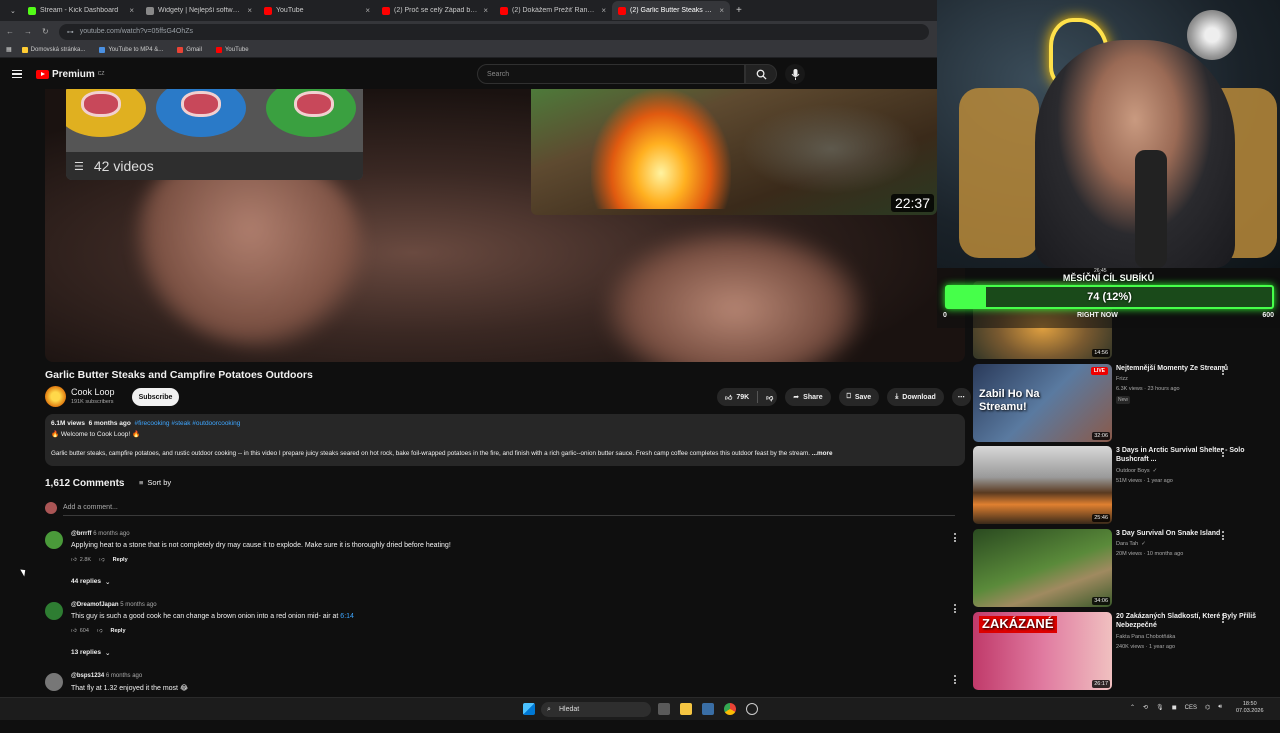 Image resolution: width=1280 pixels, height=733 pixels. Describe the element at coordinates (808, 397) in the screenshot. I see `share-button: ➦ Share` at that location.